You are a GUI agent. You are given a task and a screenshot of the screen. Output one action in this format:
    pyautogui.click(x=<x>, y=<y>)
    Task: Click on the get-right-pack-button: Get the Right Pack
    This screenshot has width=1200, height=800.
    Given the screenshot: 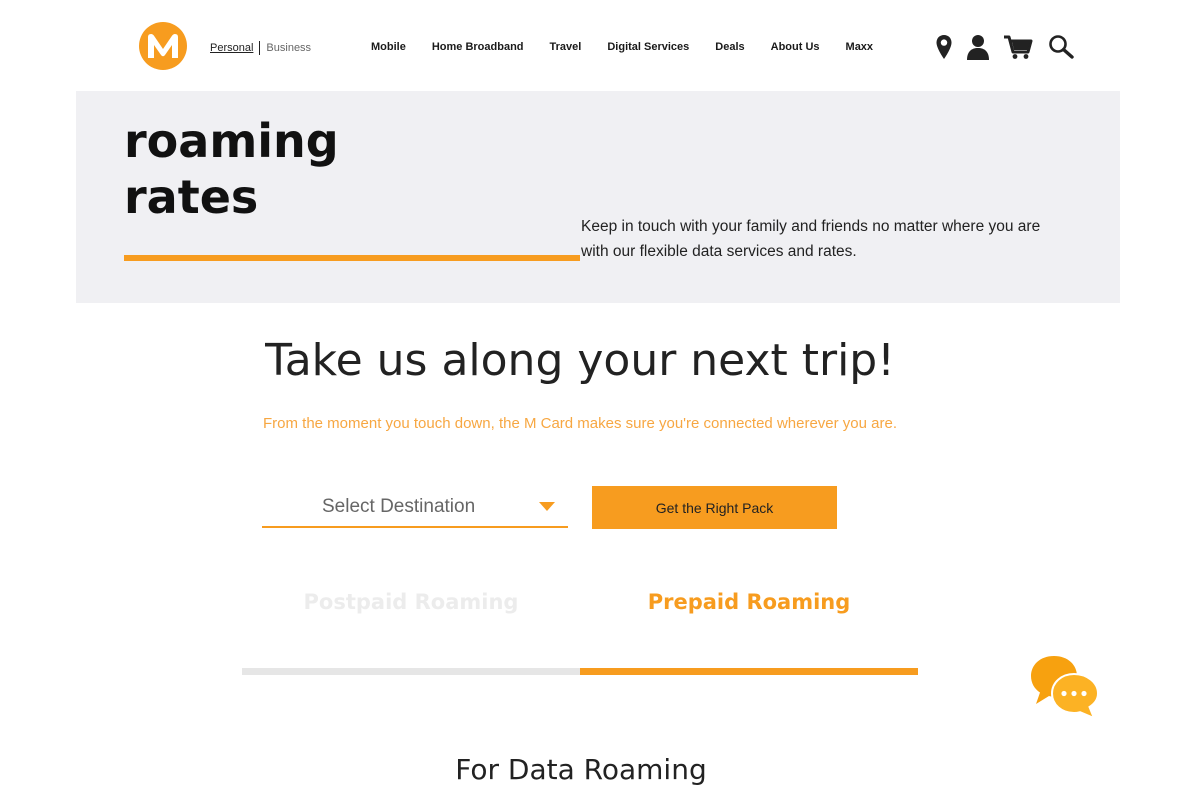 What is the action you would take?
    pyautogui.click(x=714, y=507)
    